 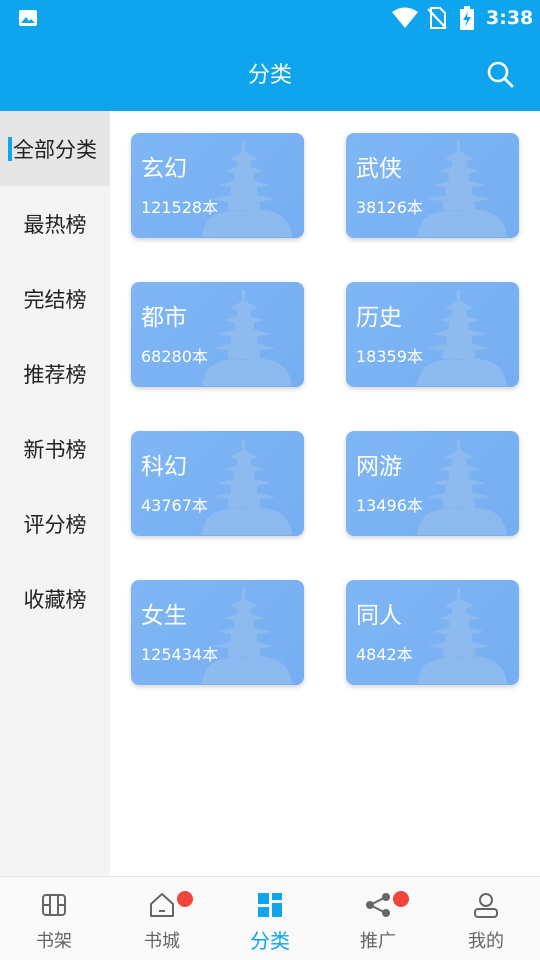 I want to click on sidebar-item-new-books: 新书榜, so click(x=55, y=448).